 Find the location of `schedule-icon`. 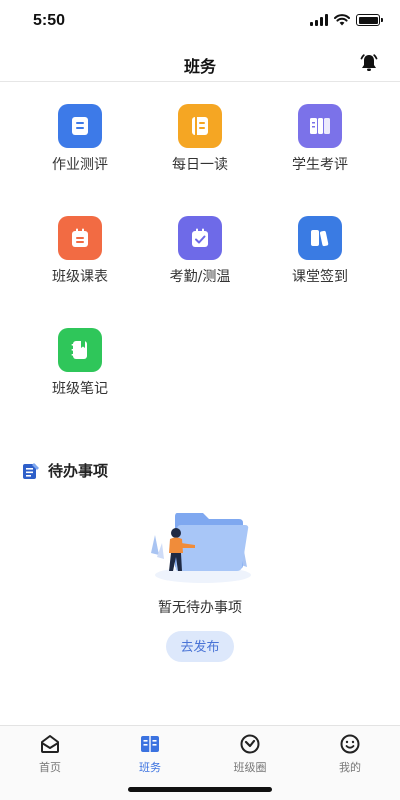

schedule-icon is located at coordinates (80, 238).